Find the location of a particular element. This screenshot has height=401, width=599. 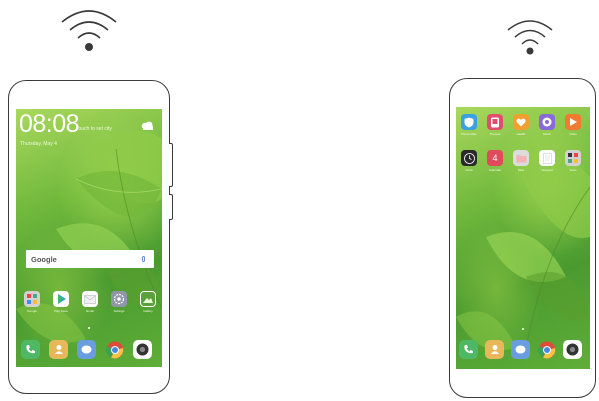

health-icon is located at coordinates (521, 122).